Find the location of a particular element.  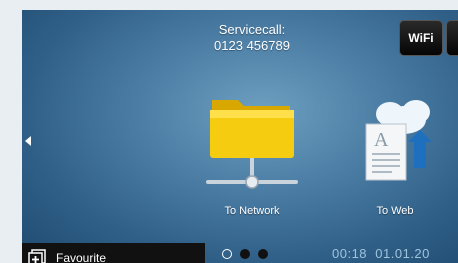

to-web-label: To Web is located at coordinates (395, 211).